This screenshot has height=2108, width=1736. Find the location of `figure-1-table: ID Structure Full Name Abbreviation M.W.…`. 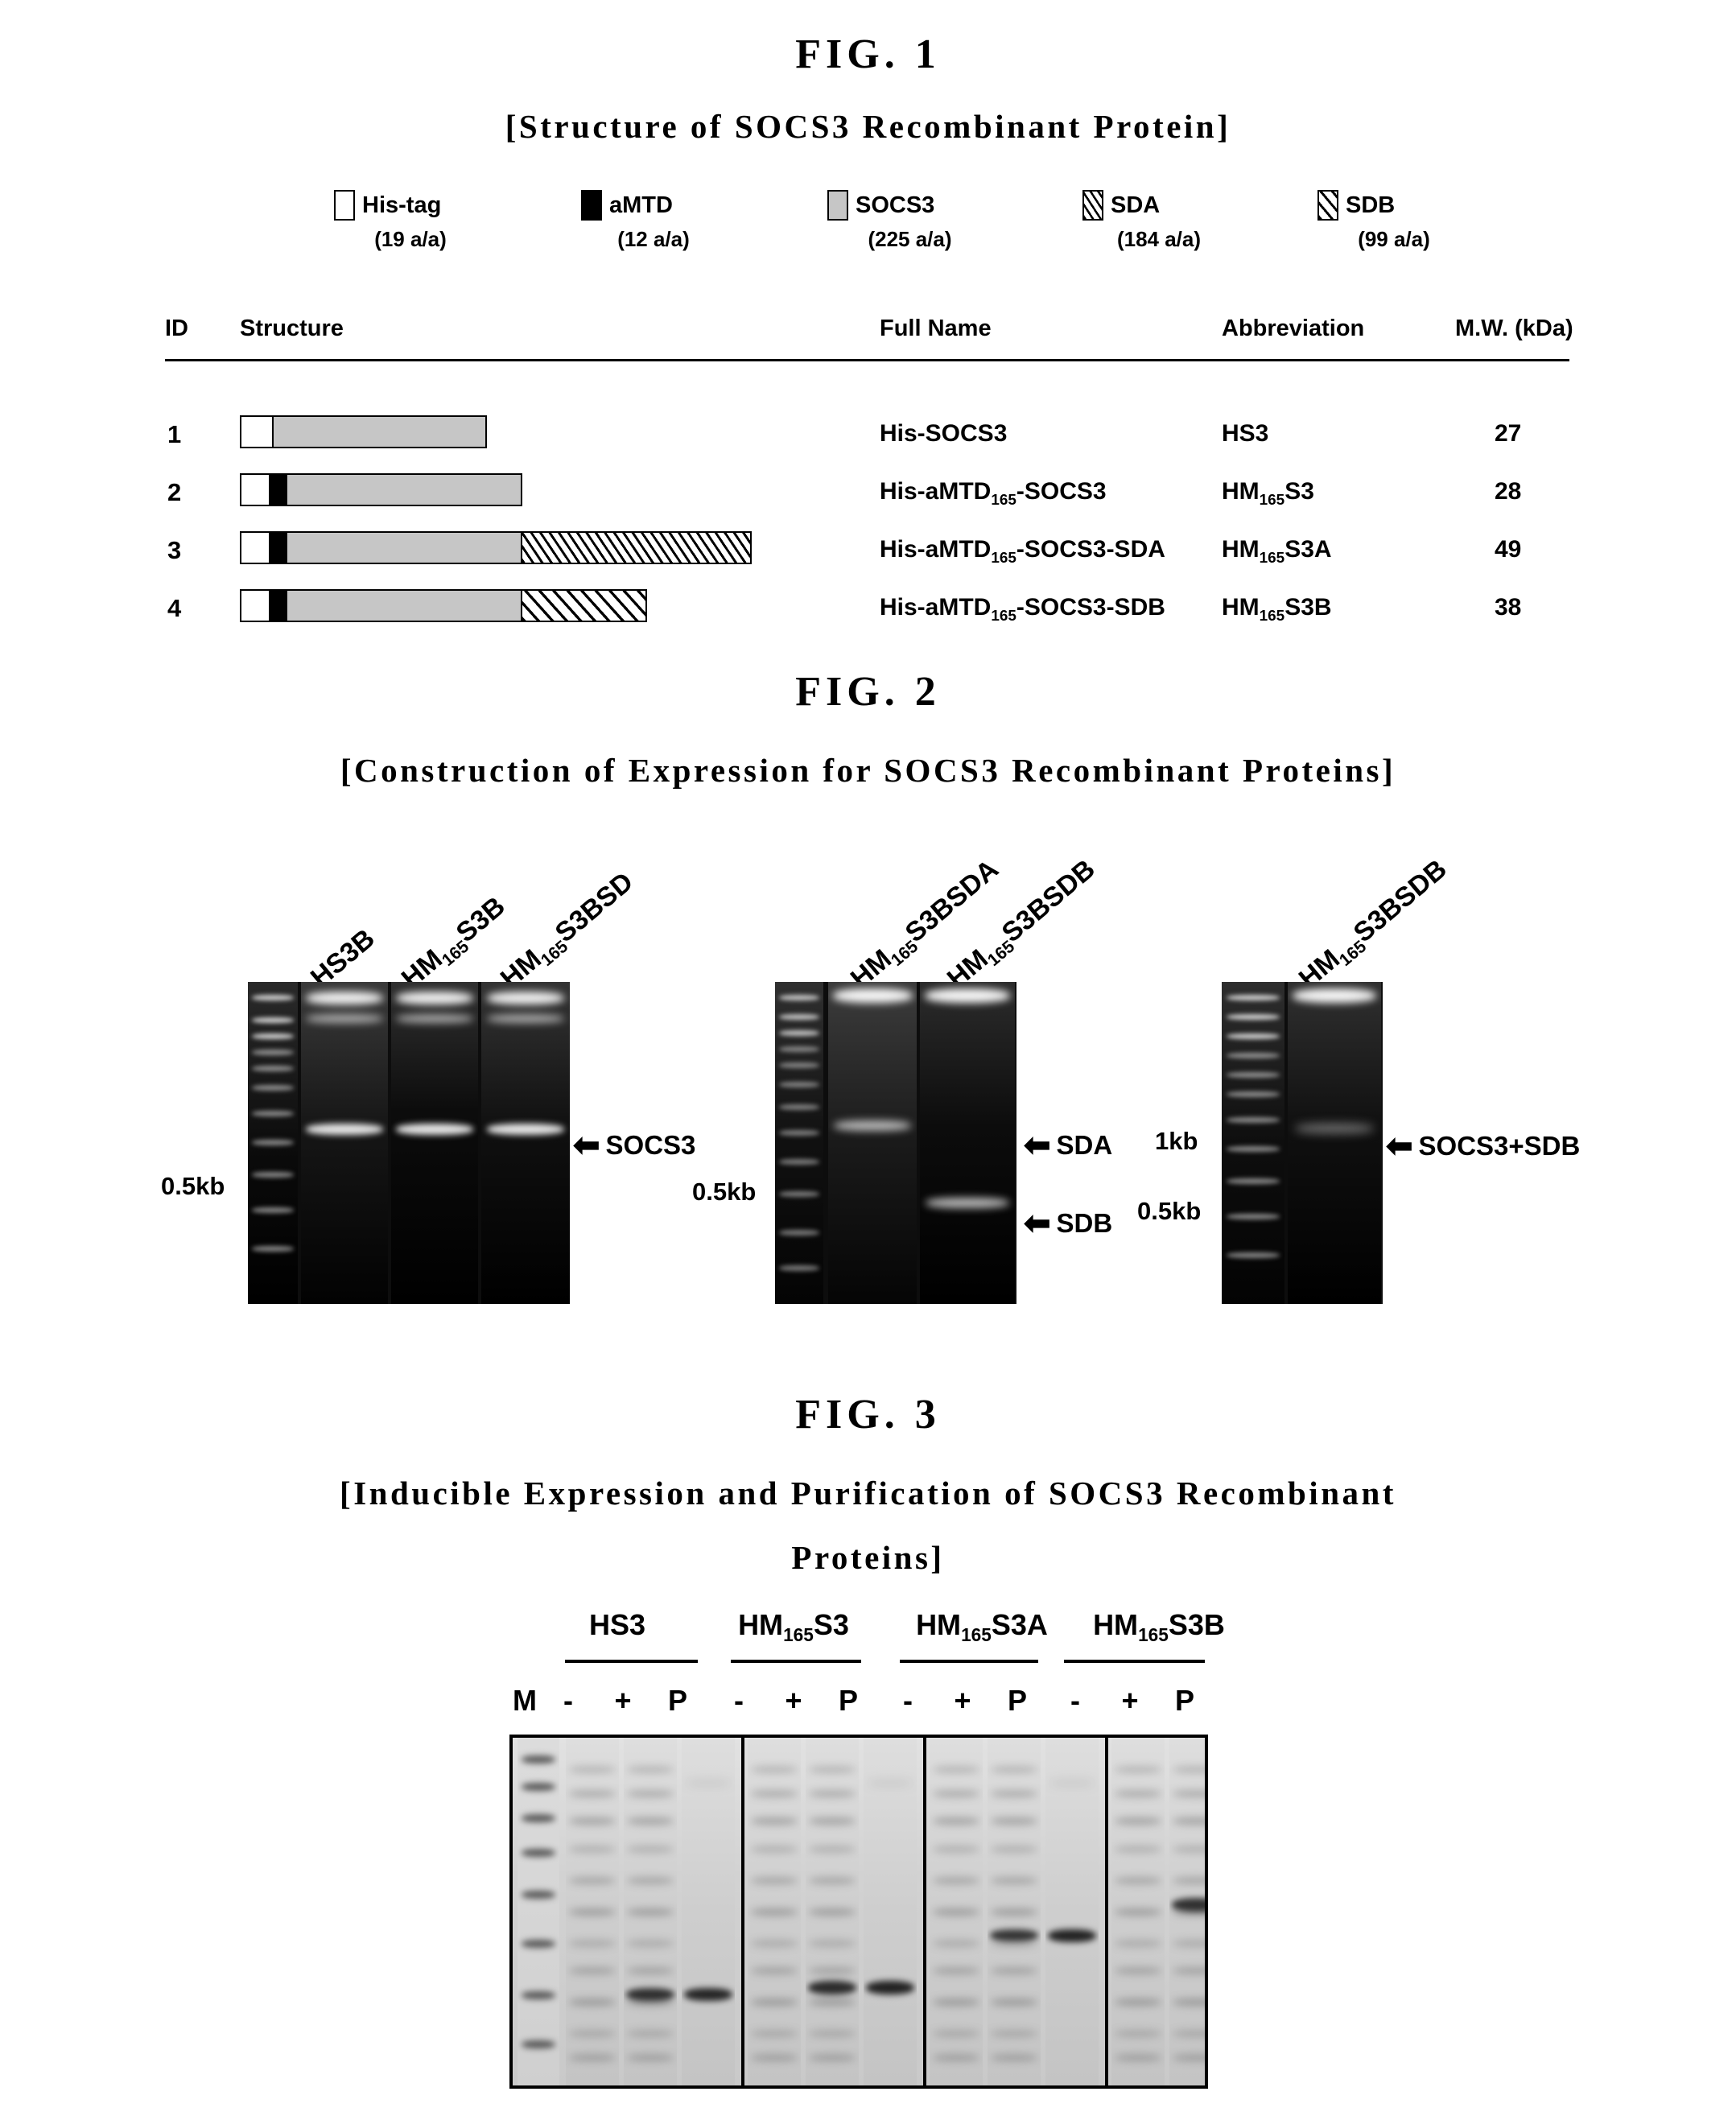

figure-1-table: ID Structure Full Name Abbreviation M.W.… is located at coordinates (869, 470).